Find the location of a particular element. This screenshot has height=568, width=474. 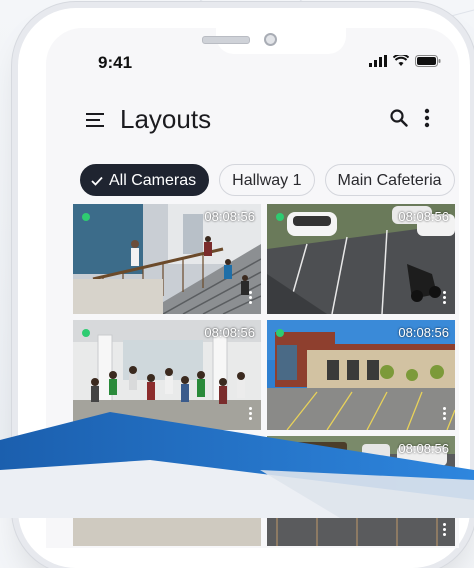

chip-label: All Cameras is located at coordinates (153, 180).